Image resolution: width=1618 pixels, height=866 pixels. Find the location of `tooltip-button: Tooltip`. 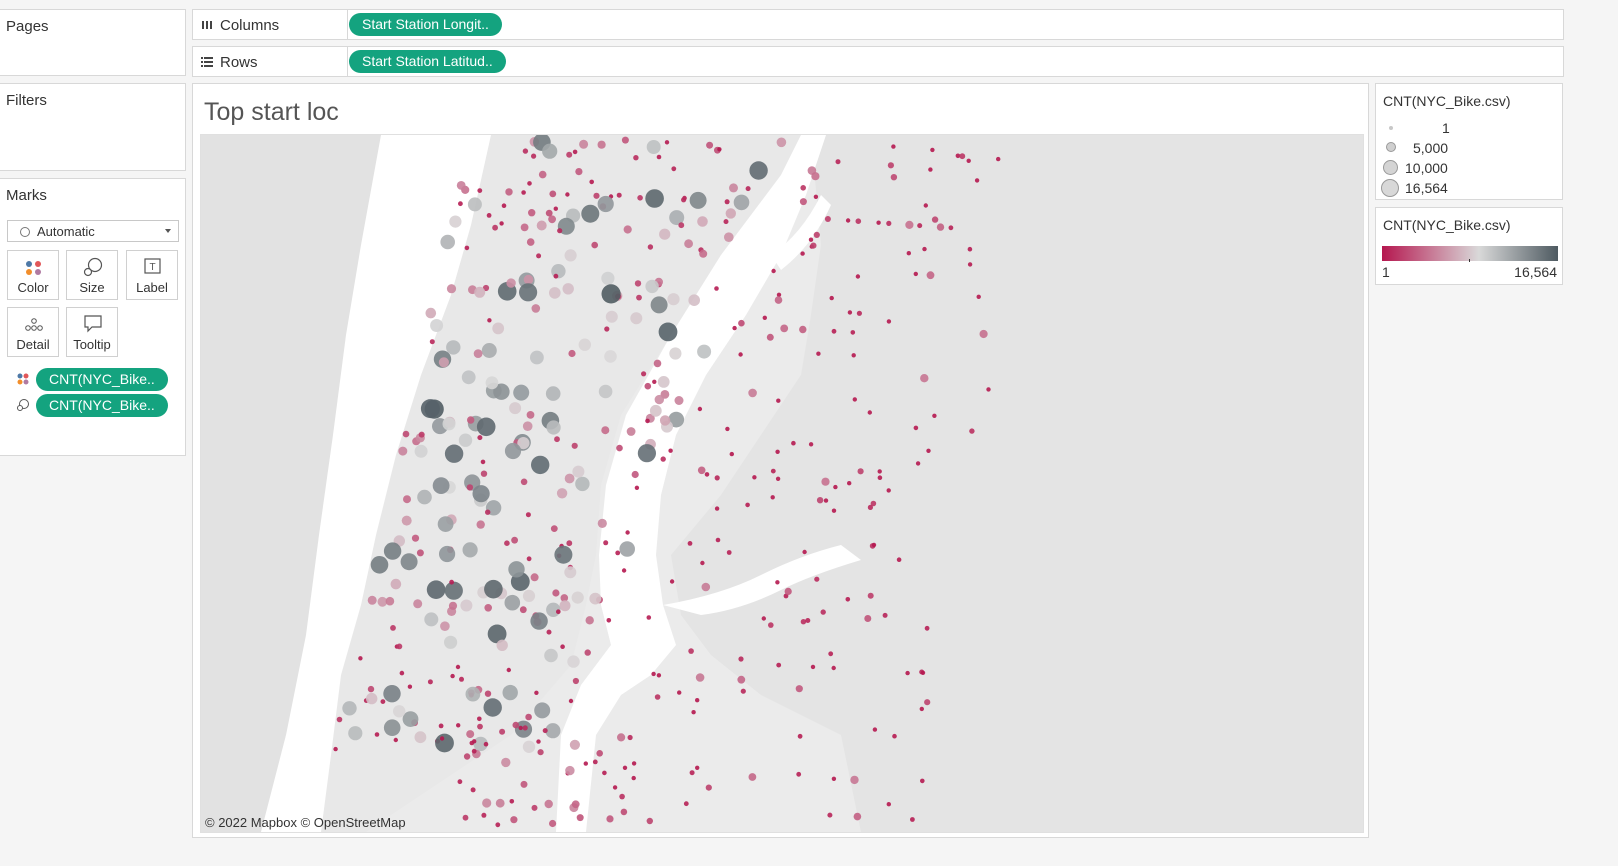

tooltip-button: Tooltip is located at coordinates (92, 332).